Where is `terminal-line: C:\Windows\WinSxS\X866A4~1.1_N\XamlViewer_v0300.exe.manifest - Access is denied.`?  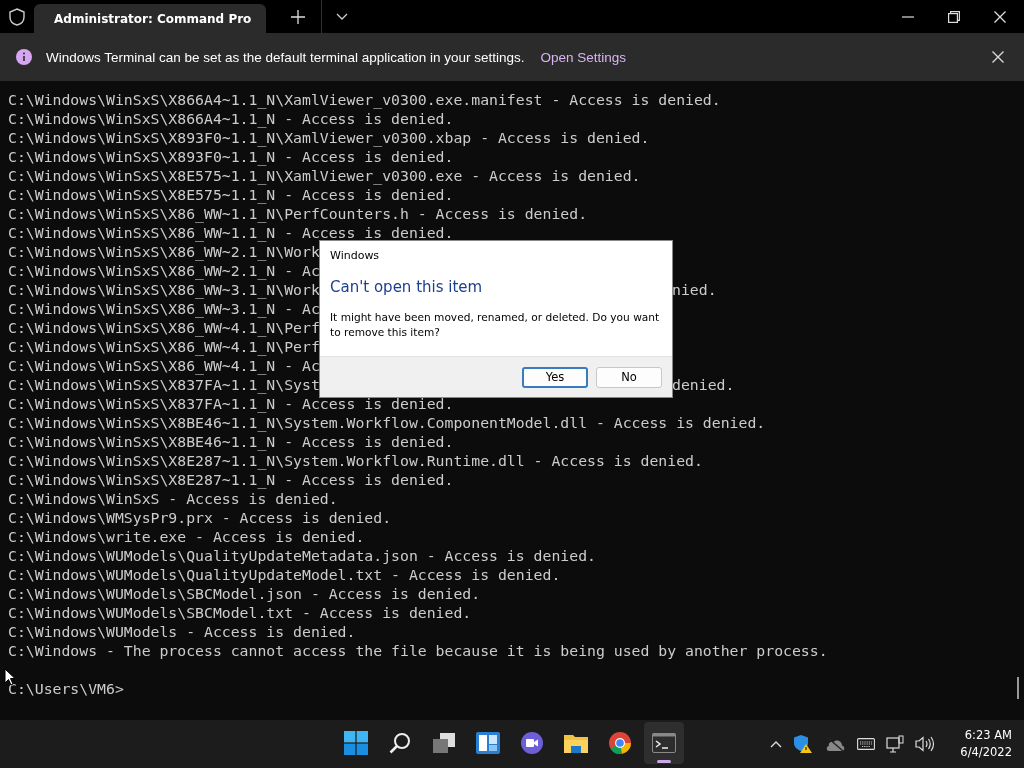 terminal-line: C:\Windows\WinSxS\X866A4~1.1_N\XamlViewer_v0300.exe.manifest - Access is denied. is located at coordinates (364, 99).